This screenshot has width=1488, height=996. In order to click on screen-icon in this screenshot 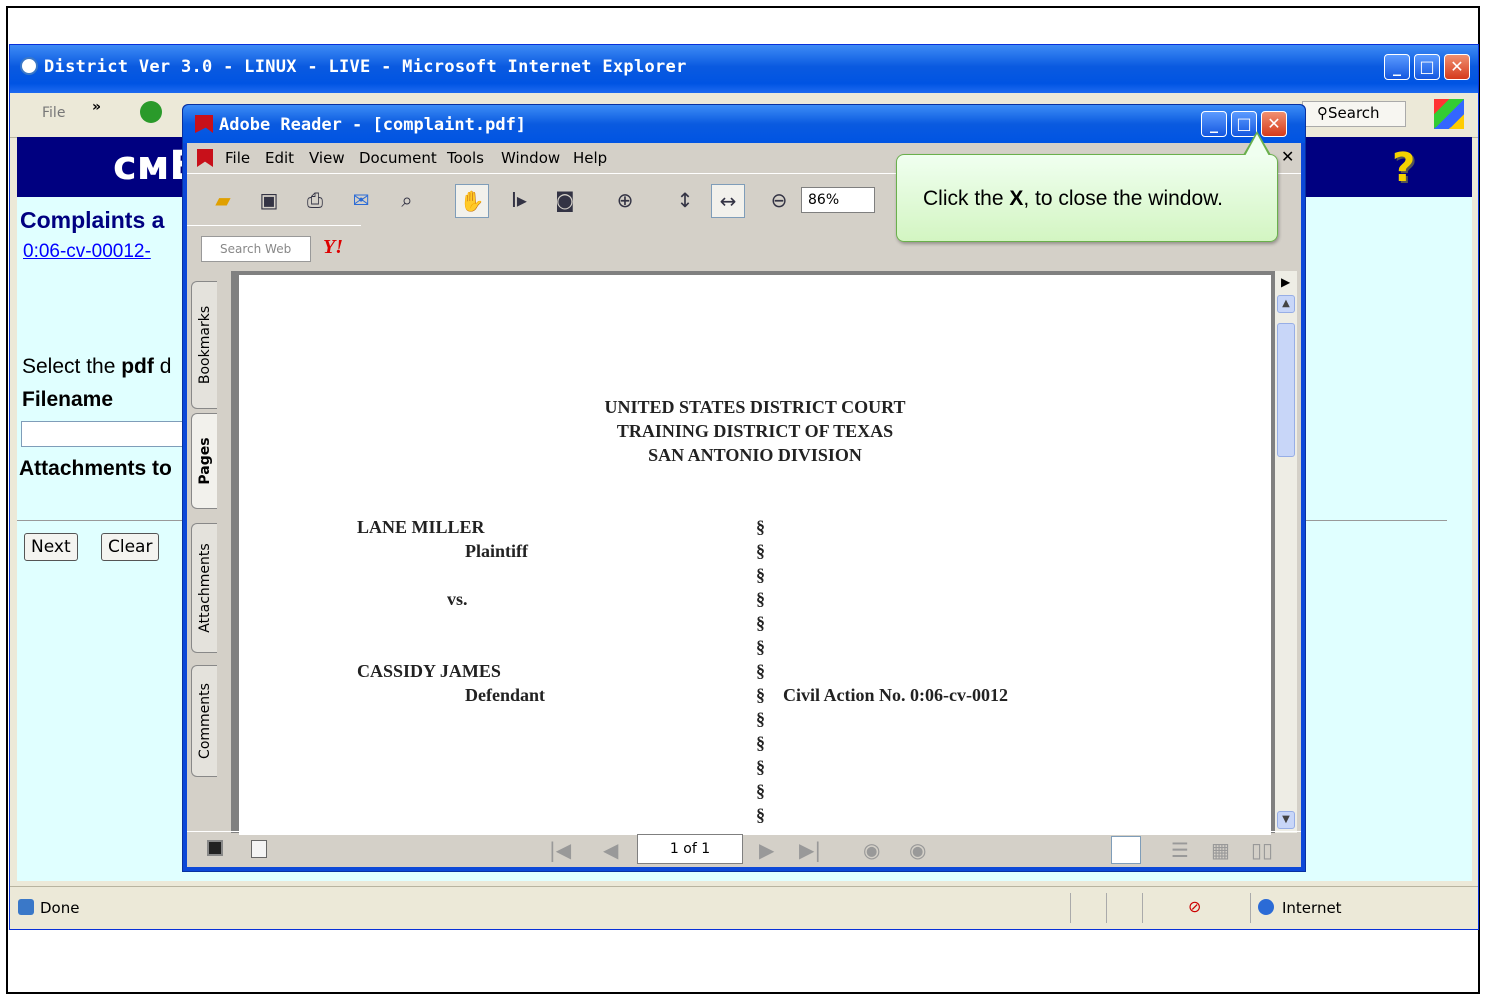, I will do `click(215, 848)`.